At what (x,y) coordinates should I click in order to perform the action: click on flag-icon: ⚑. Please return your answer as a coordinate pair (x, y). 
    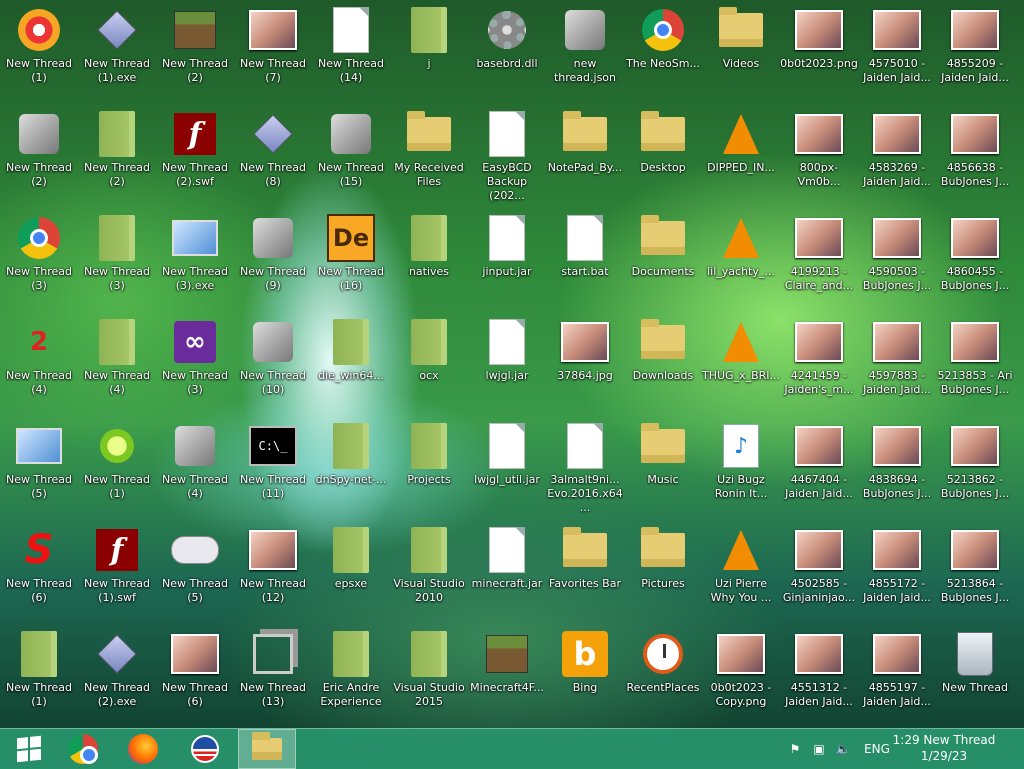
    Looking at the image, I should click on (795, 749).